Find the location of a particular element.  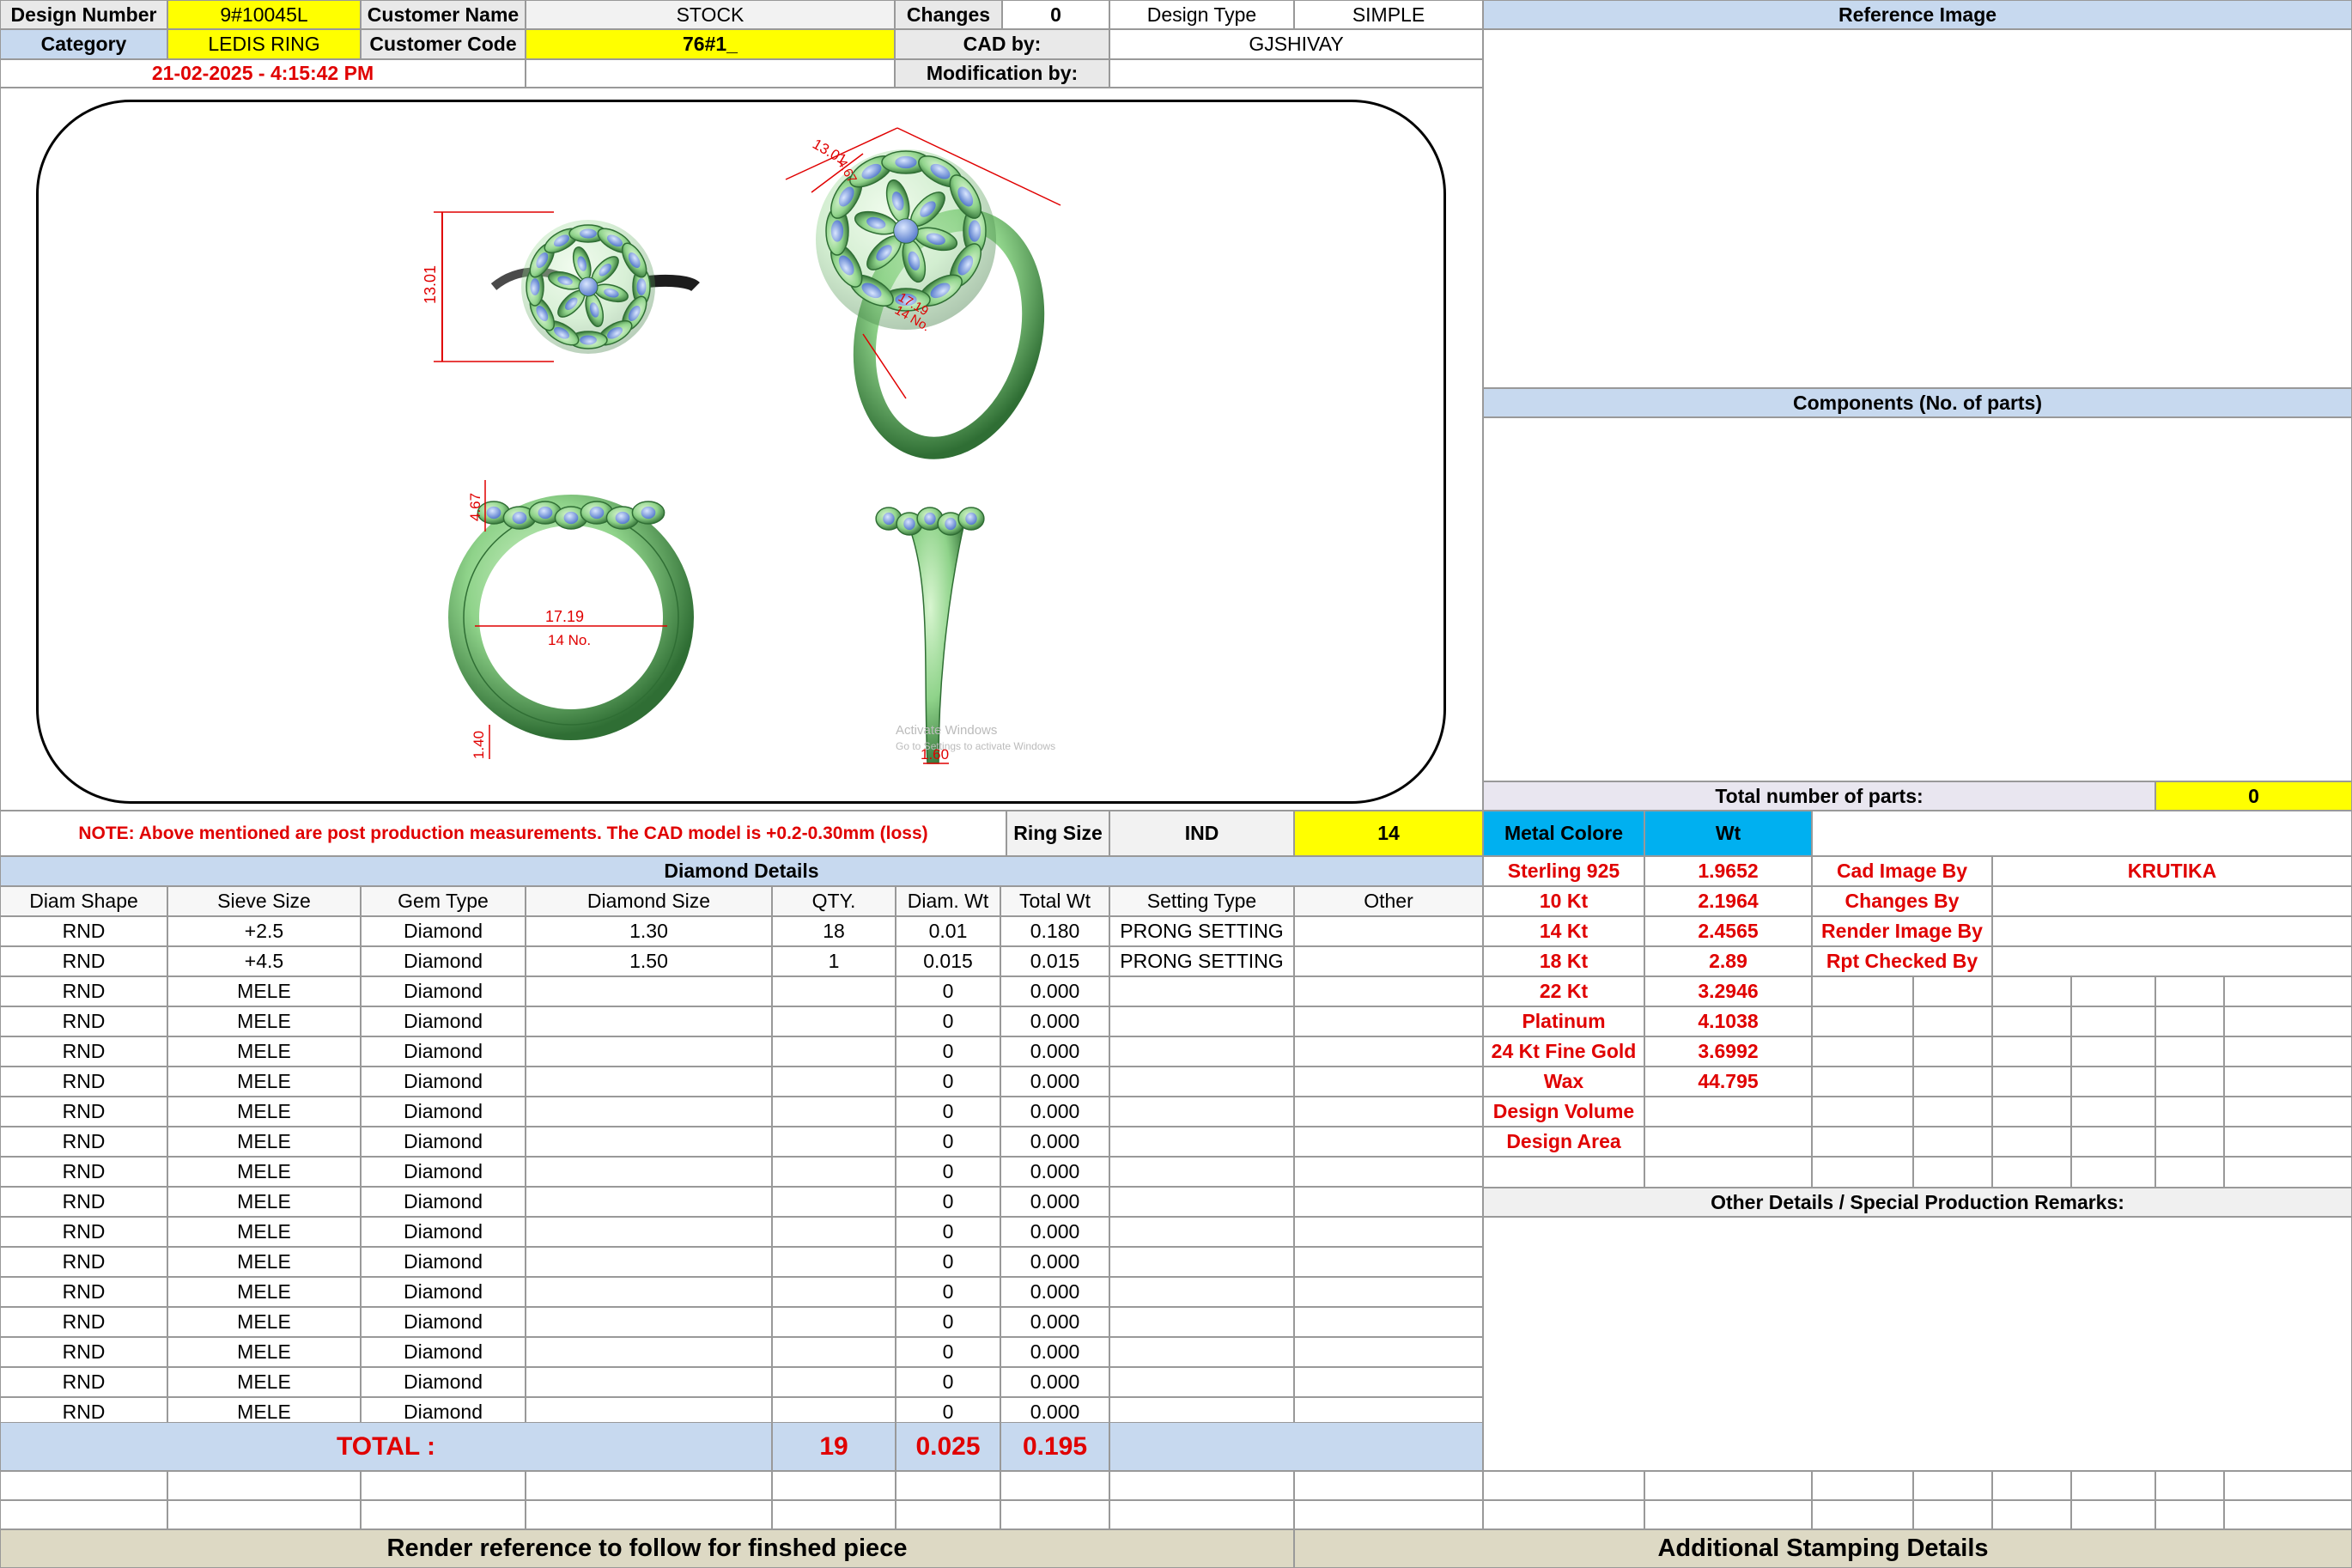

customer-name-value: STOCK is located at coordinates (710, 14).